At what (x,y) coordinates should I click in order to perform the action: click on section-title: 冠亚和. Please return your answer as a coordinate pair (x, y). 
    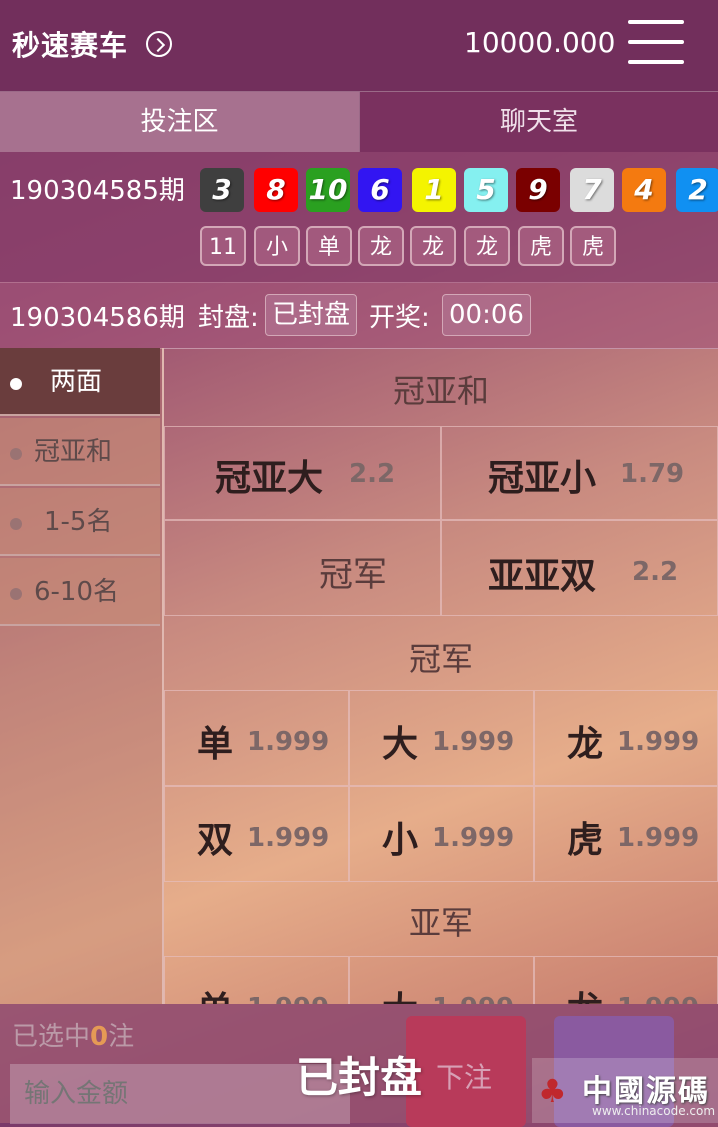
    Looking at the image, I should click on (440, 391).